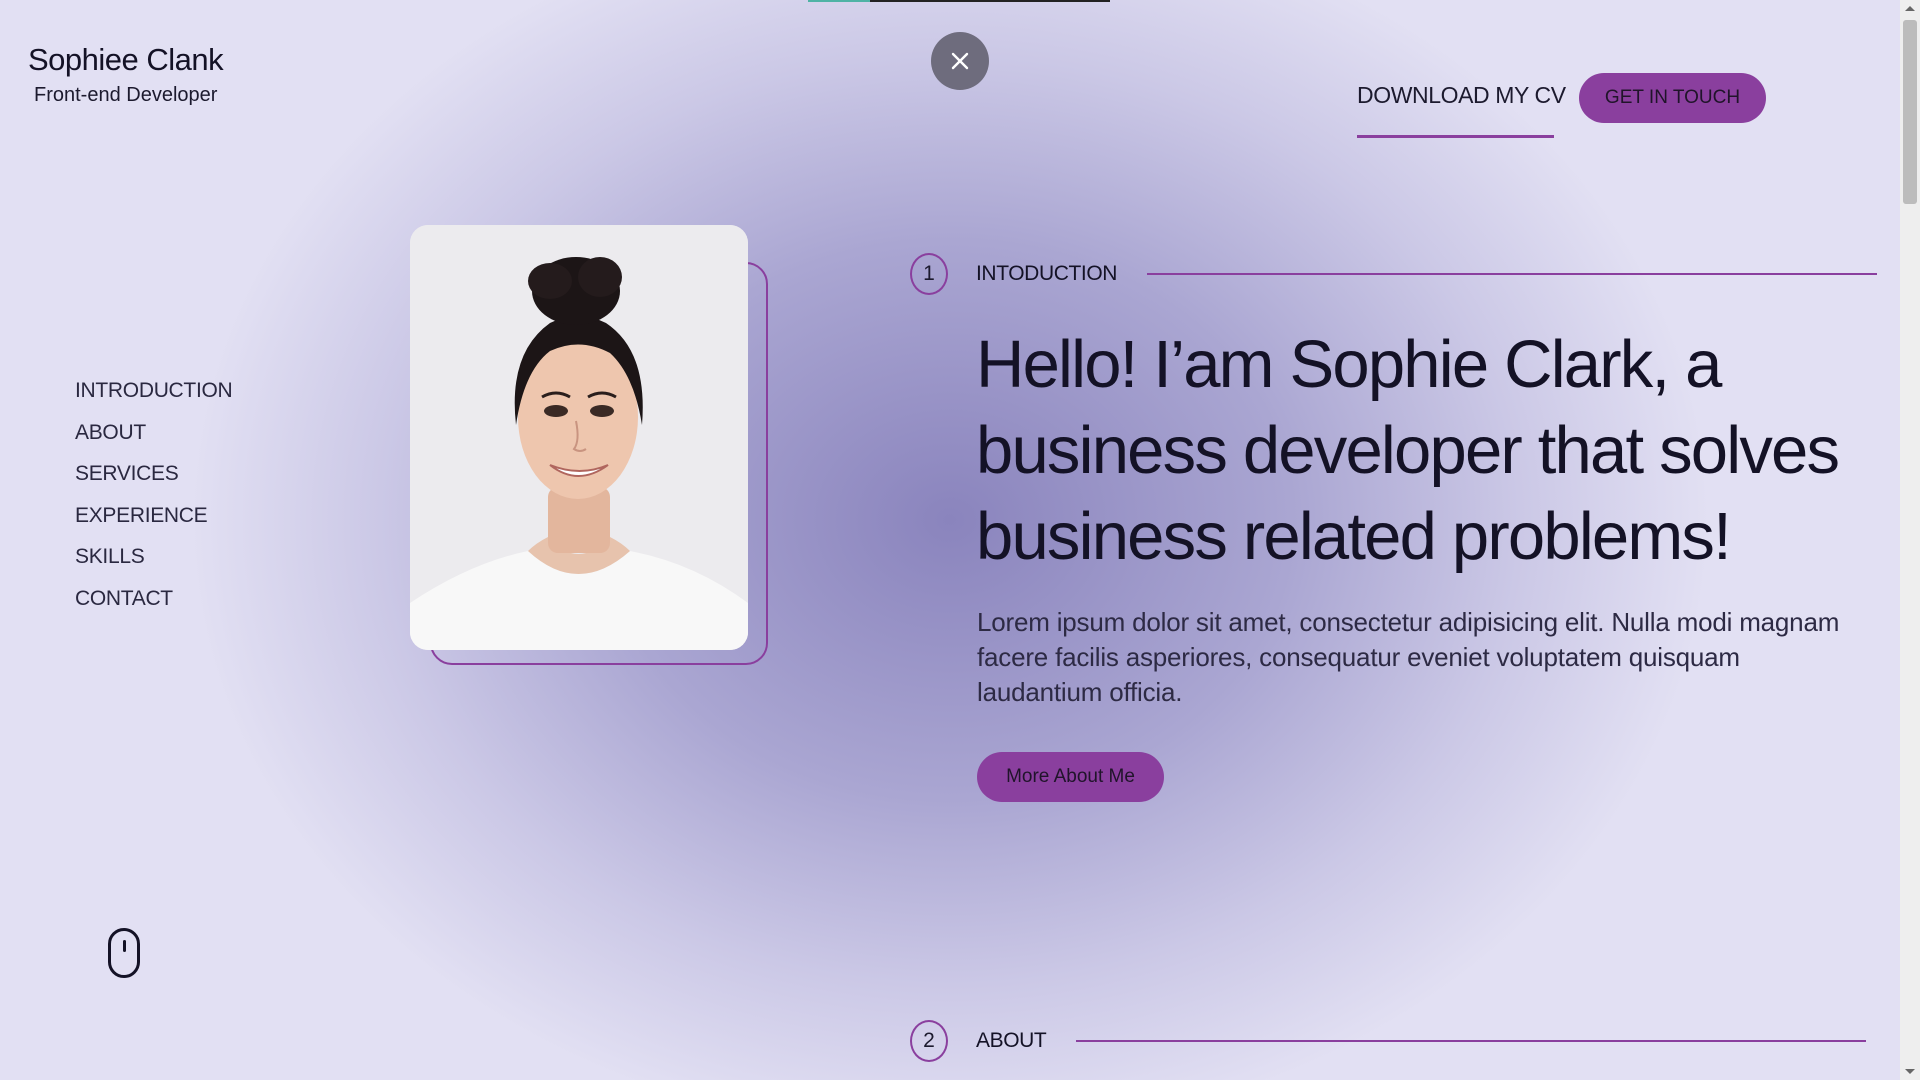  I want to click on close-icon, so click(960, 61).